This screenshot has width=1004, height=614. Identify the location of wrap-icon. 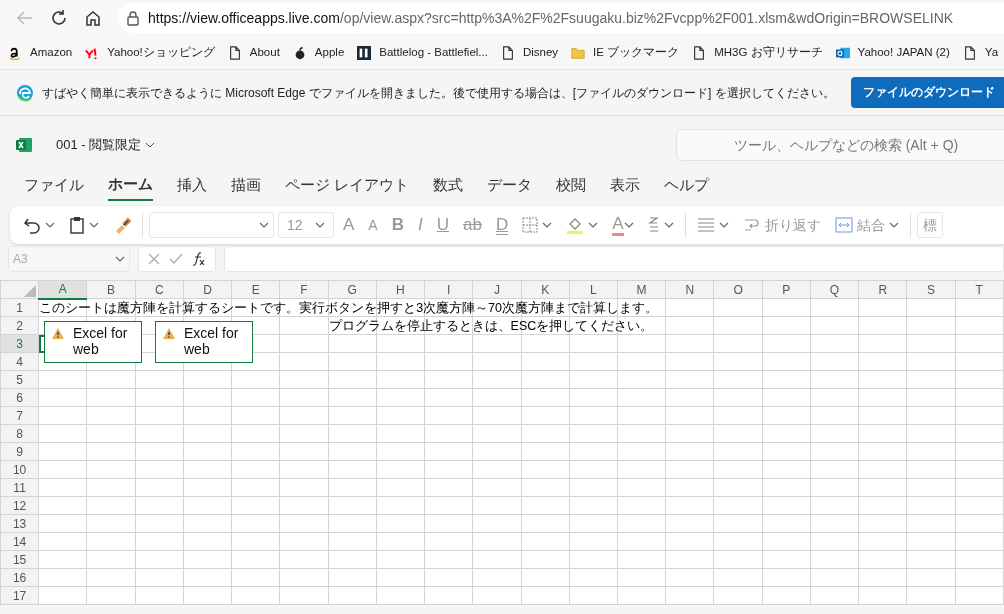
(751, 225).